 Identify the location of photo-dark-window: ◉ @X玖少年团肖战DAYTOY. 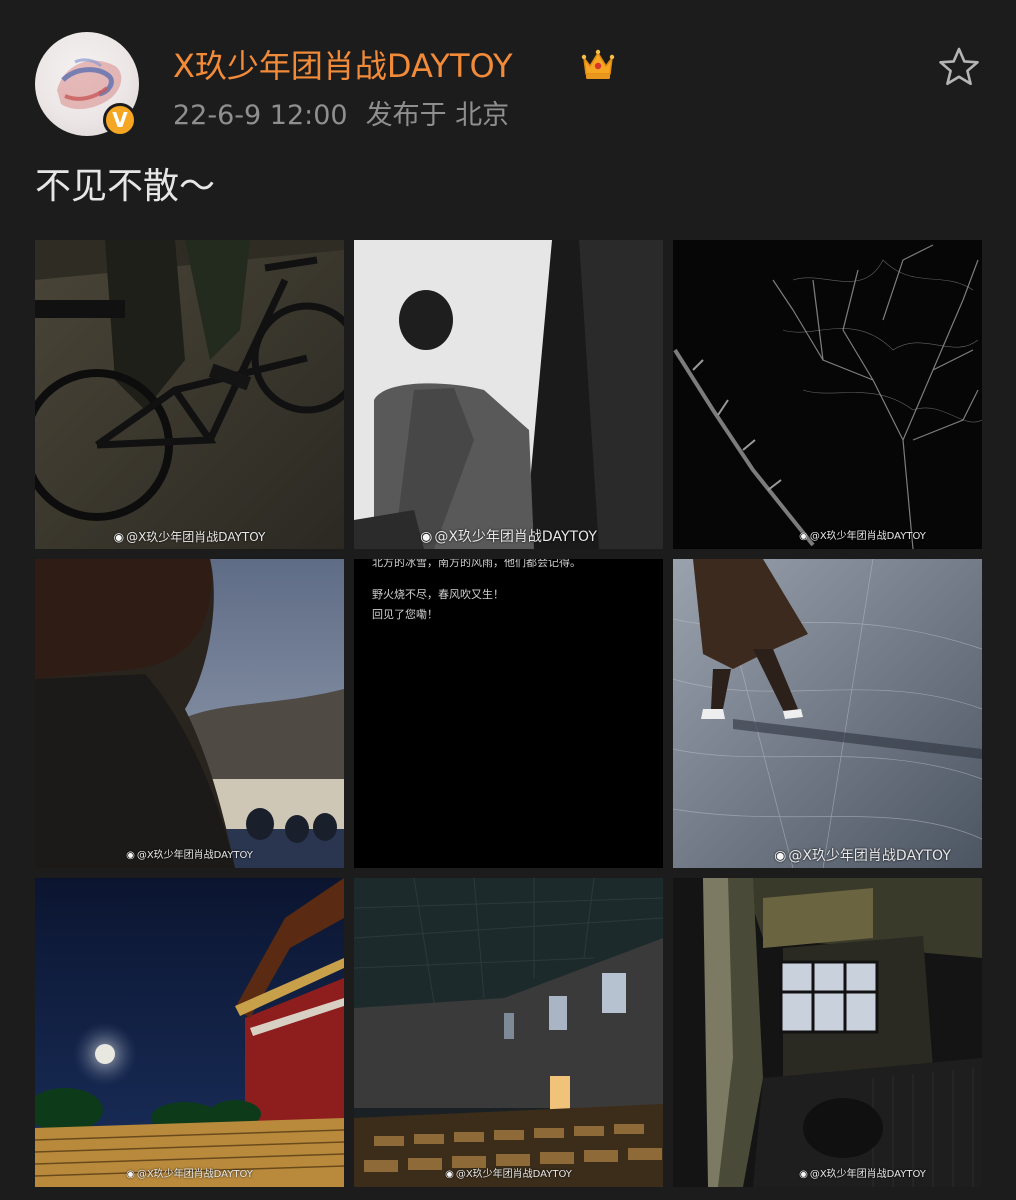
(827, 1032).